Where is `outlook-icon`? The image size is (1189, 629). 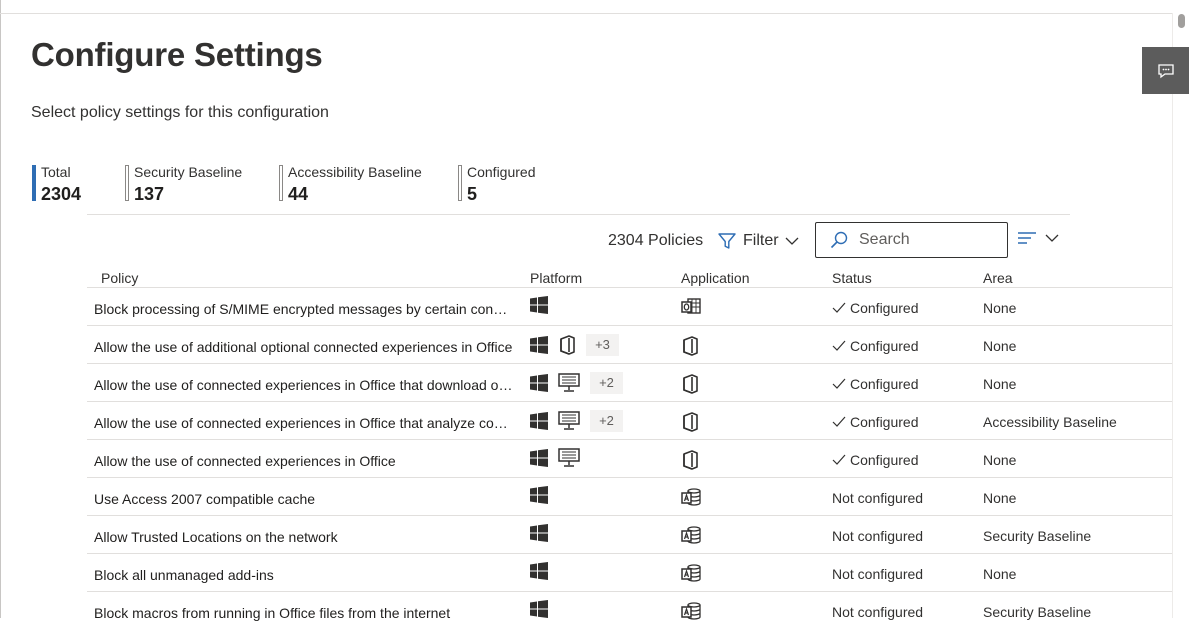
outlook-icon is located at coordinates (691, 307).